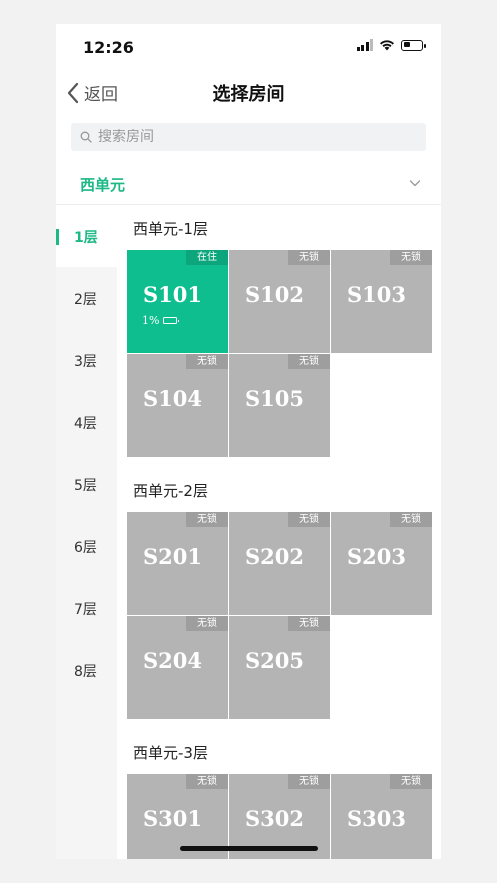 Image resolution: width=497 pixels, height=883 pixels. I want to click on signal-icon, so click(364, 45).